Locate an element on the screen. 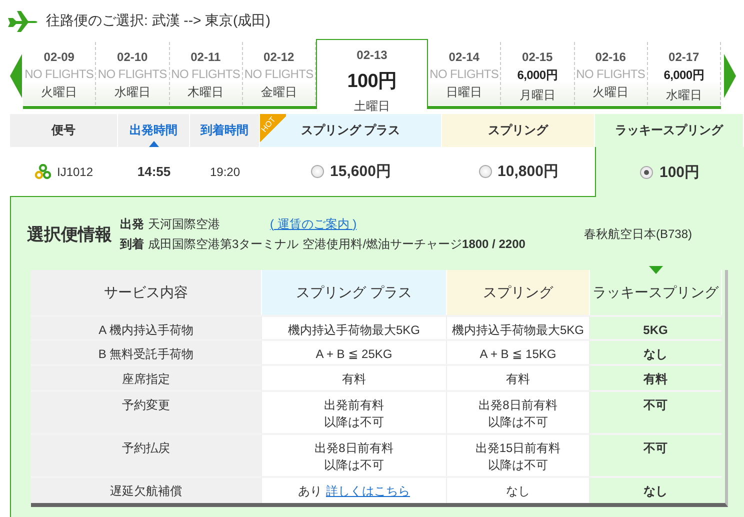 The image size is (744, 517). date-tab: 02-10 NO FLIGHTS 水曜日 is located at coordinates (133, 73).